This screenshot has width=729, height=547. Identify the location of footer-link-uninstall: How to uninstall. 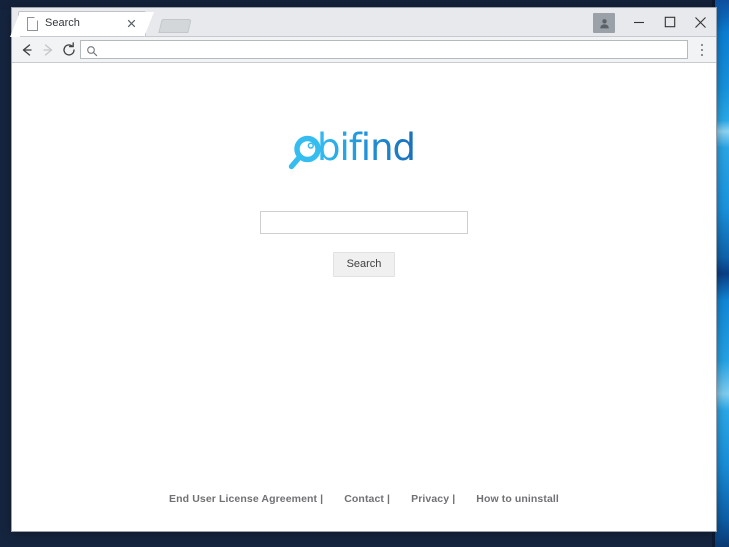
(517, 499).